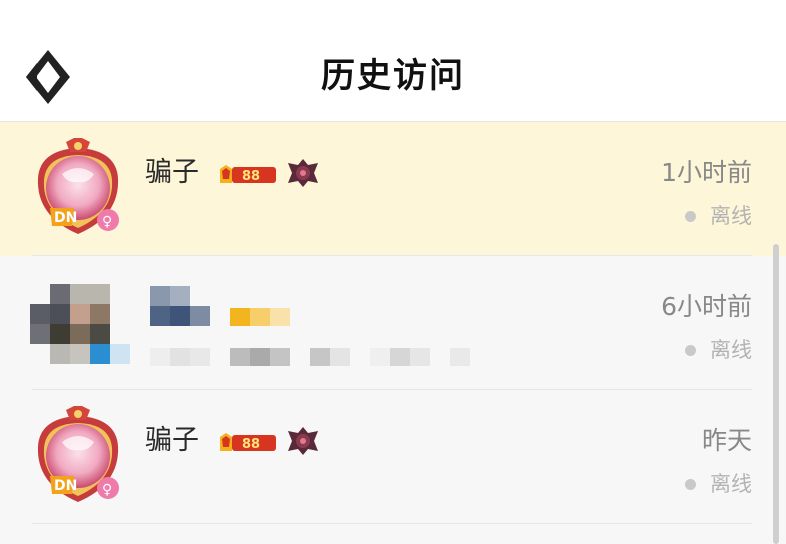 This screenshot has height=544, width=786. I want to click on scrollbar, so click(776, 394).